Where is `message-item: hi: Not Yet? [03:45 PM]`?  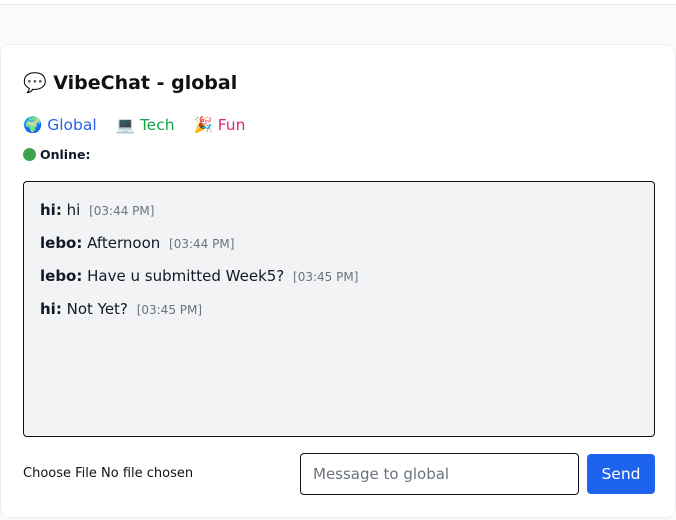 message-item: hi: Not Yet? [03:45 PM] is located at coordinates (339, 309).